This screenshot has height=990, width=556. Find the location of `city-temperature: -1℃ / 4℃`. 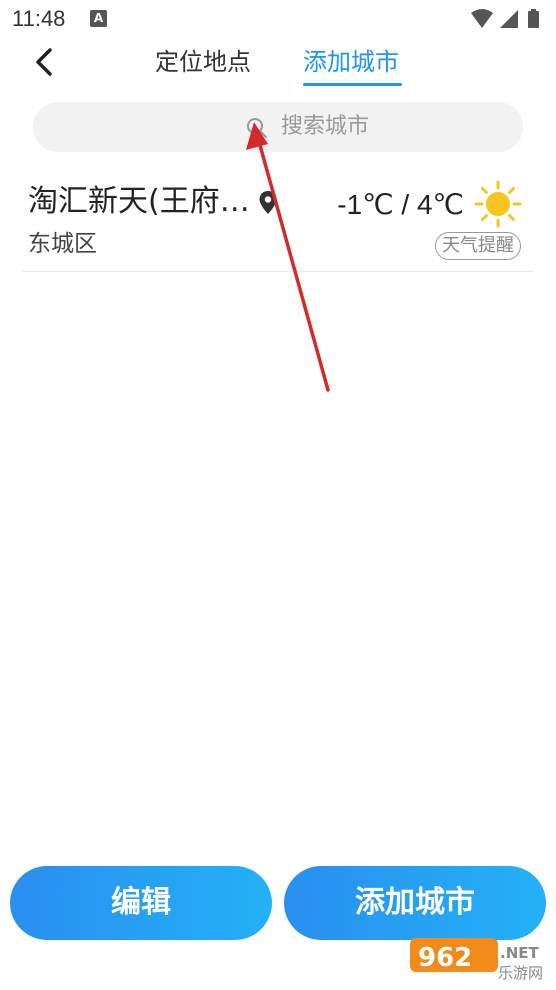

city-temperature: -1℃ / 4℃ is located at coordinates (400, 204).